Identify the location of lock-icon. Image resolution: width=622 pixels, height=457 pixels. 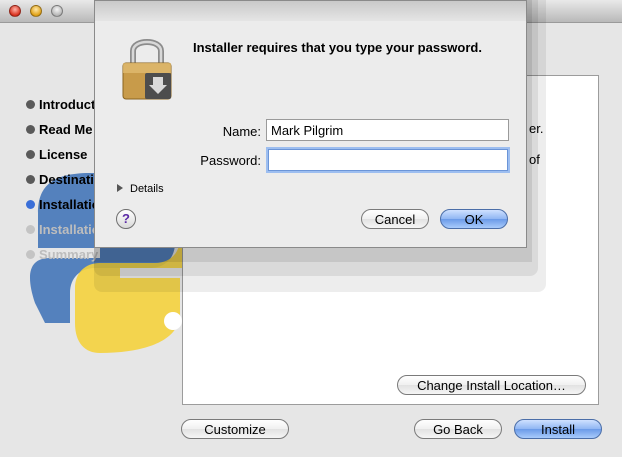
(147, 69).